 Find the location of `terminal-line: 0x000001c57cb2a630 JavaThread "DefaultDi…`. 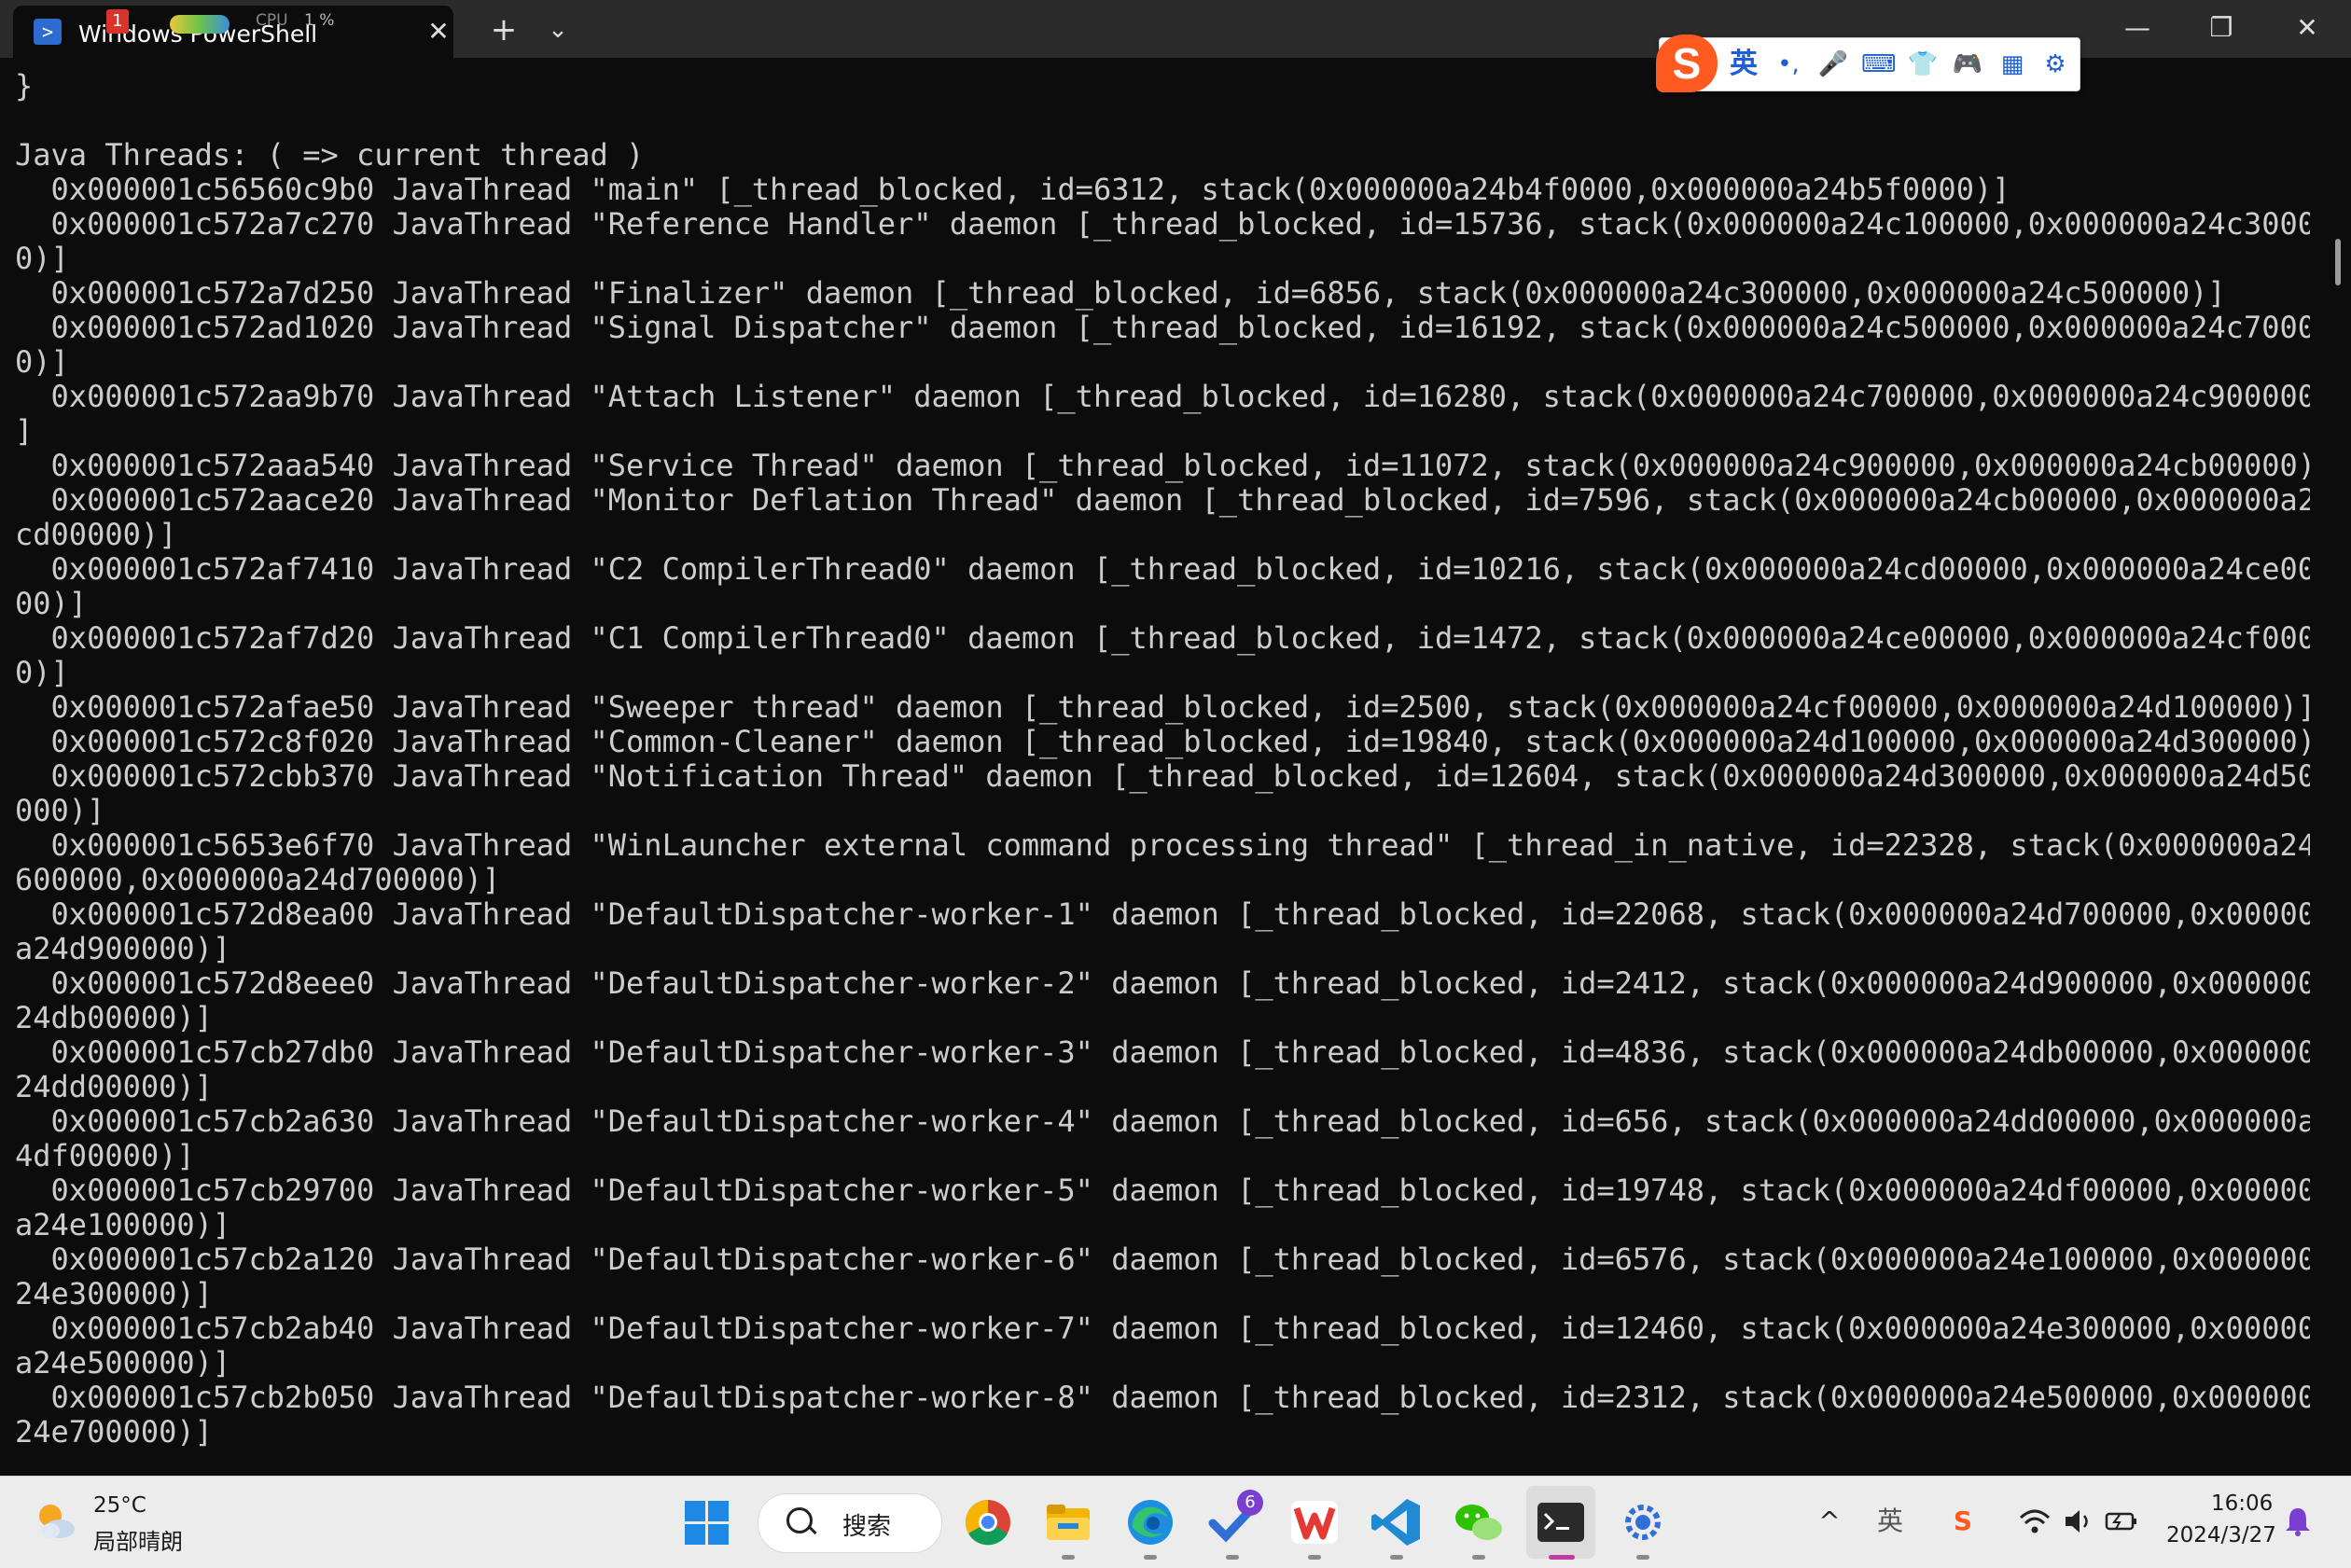

terminal-line: 0x000001c57cb2a630 JavaThread "DefaultDi… is located at coordinates (1162, 1121).